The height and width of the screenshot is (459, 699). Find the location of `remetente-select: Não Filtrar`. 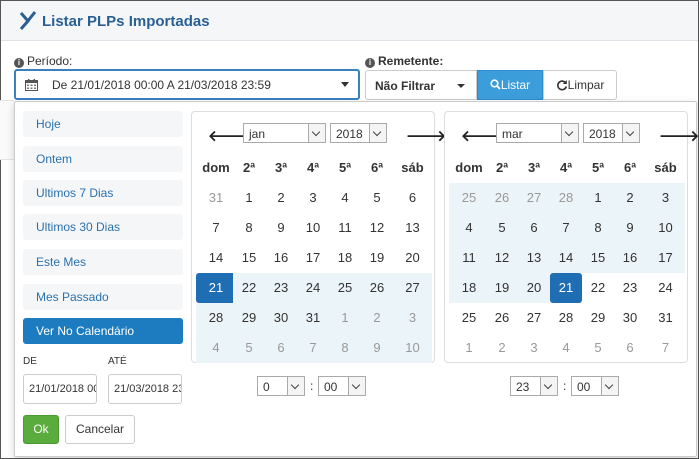

remetente-select: Não Filtrar is located at coordinates (421, 85).